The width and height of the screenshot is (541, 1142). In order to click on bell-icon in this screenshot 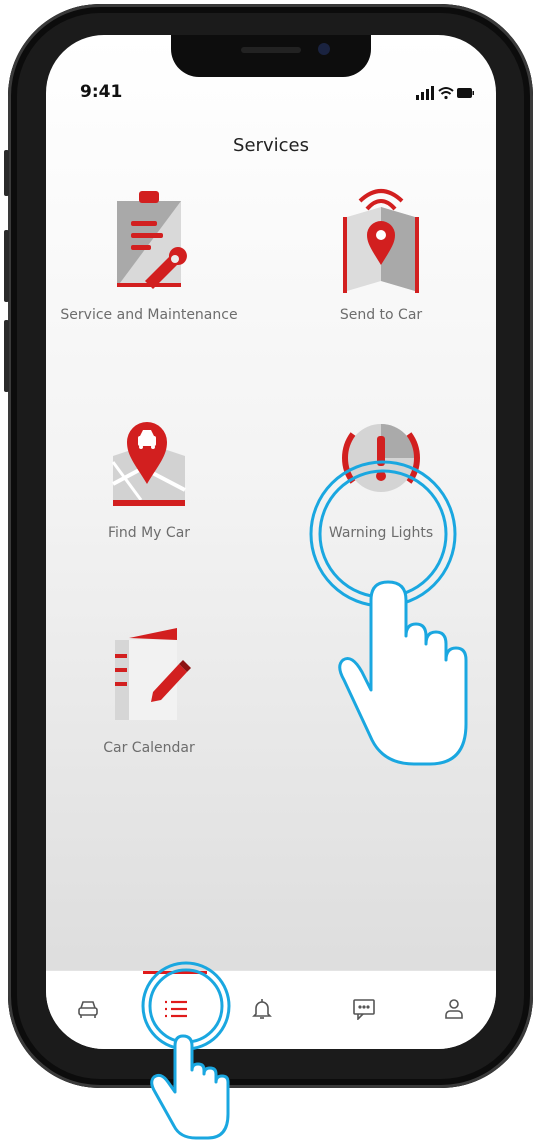, I will do `click(262, 1009)`.